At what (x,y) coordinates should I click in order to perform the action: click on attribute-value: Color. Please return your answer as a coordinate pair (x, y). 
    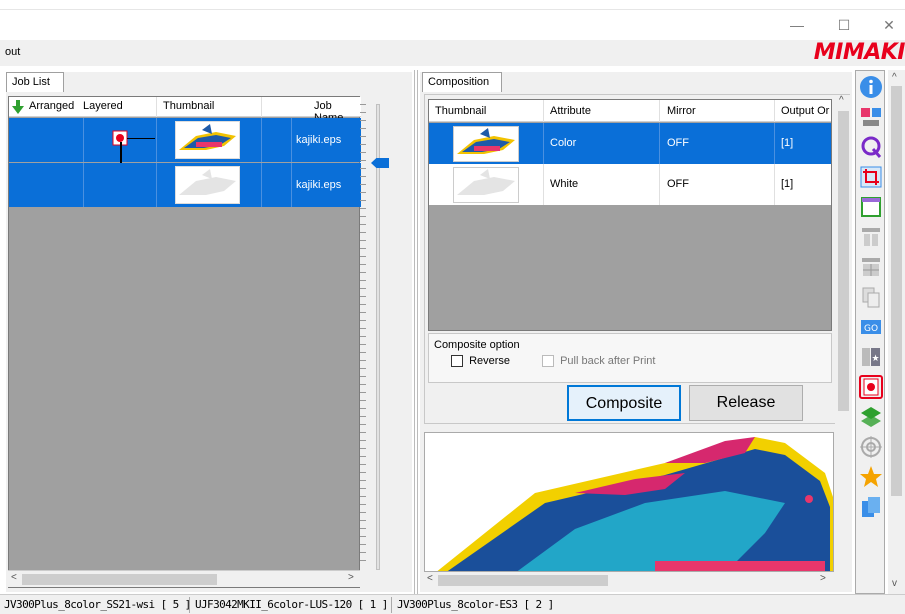
    Looking at the image, I should click on (563, 143).